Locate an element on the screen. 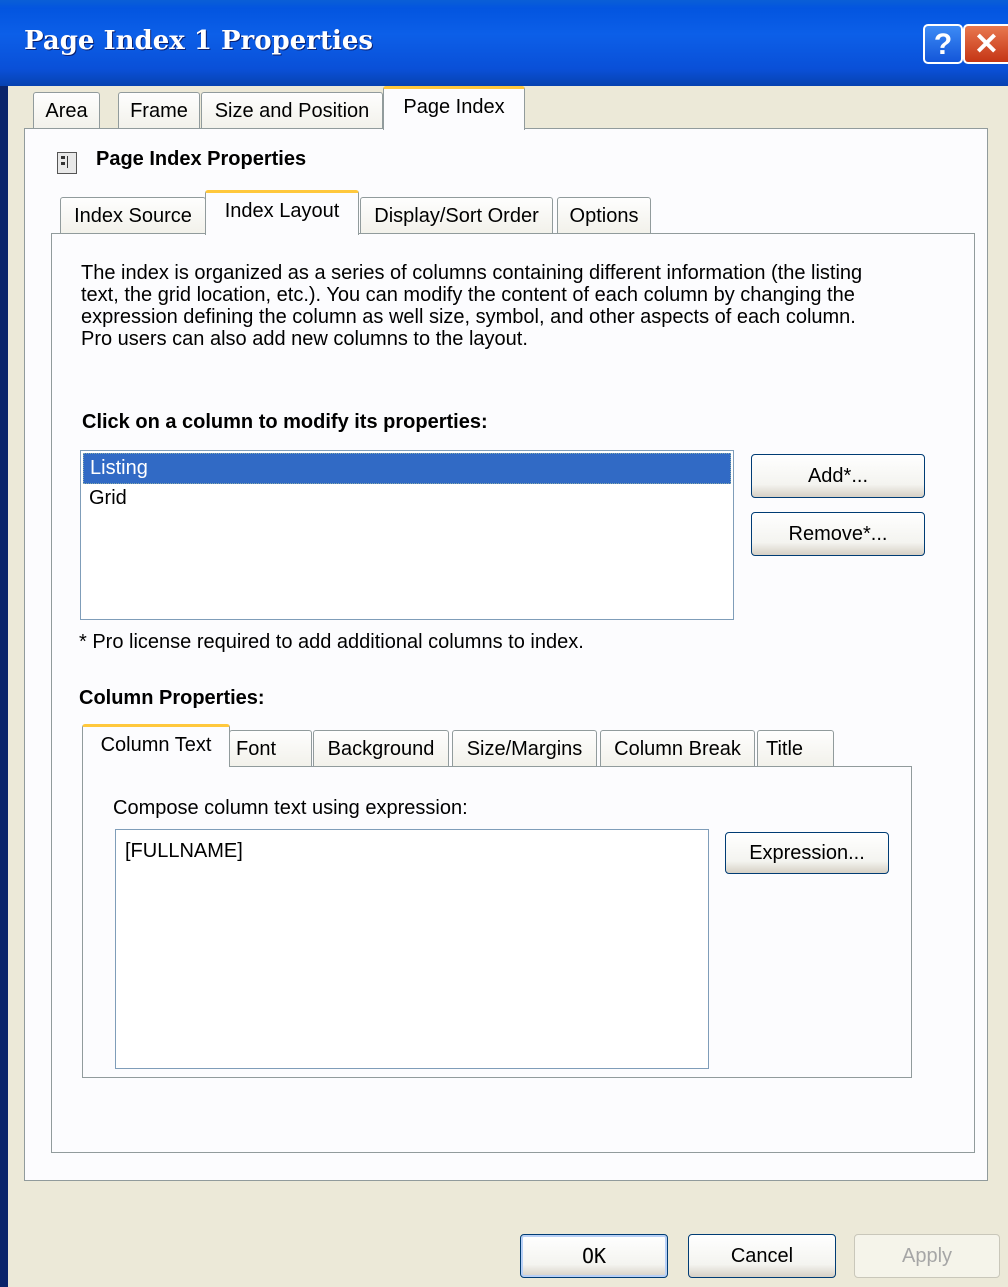 Image resolution: width=1008 pixels, height=1287 pixels. tab-size-and-position-label: Size and Position is located at coordinates (292, 111).